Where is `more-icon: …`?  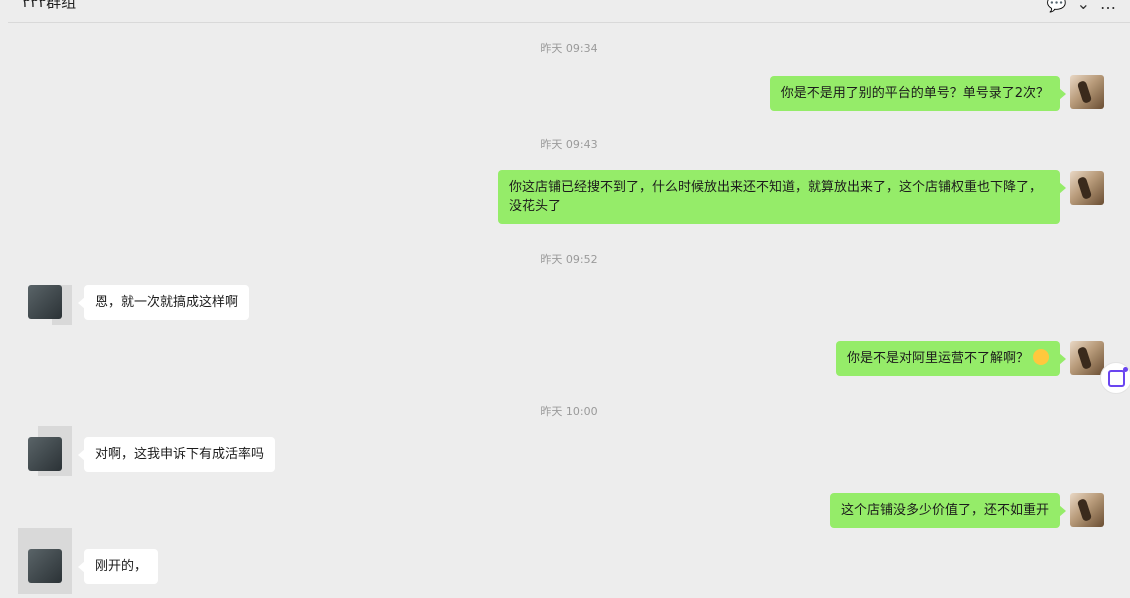
more-icon: … is located at coordinates (1108, 7).